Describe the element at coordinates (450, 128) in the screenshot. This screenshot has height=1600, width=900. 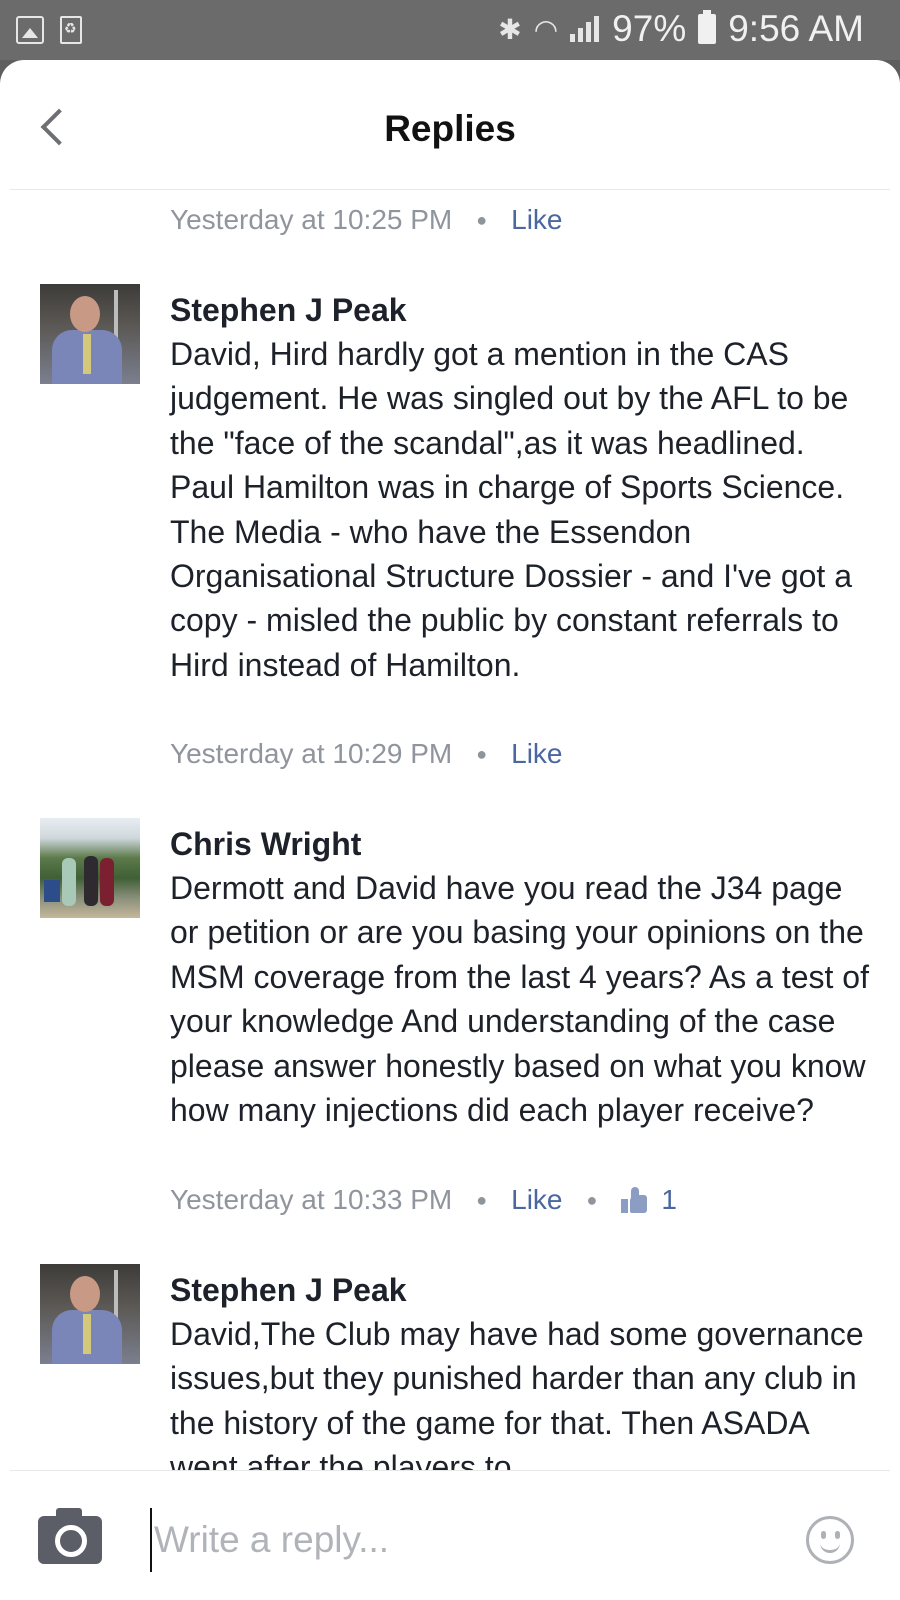
I see `page-title: Replies` at that location.